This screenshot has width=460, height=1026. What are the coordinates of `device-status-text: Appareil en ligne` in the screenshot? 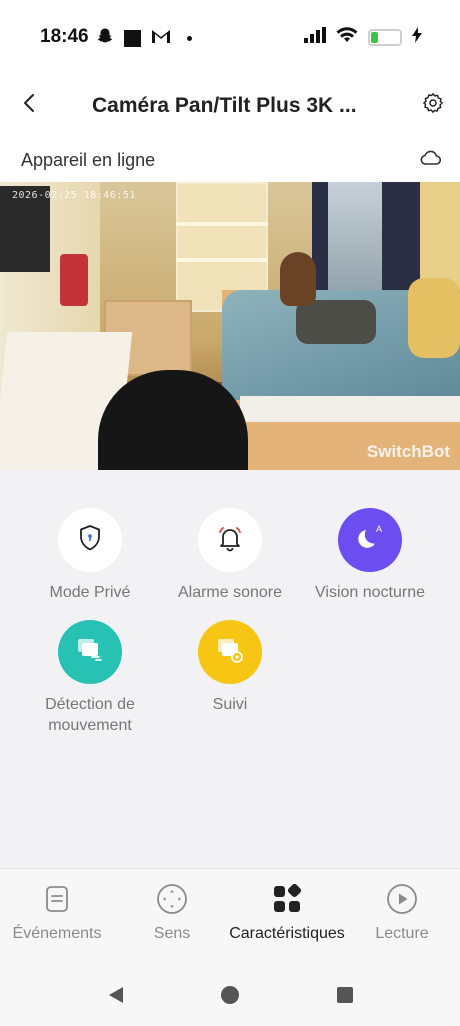 It's located at (88, 160).